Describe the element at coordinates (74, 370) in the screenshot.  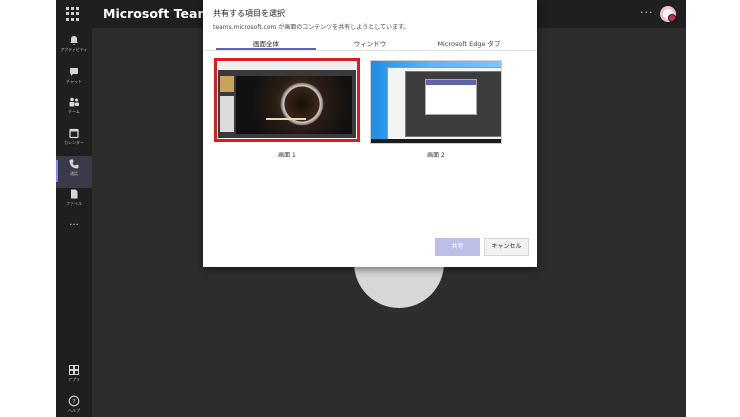
I see `apps-icon` at that location.